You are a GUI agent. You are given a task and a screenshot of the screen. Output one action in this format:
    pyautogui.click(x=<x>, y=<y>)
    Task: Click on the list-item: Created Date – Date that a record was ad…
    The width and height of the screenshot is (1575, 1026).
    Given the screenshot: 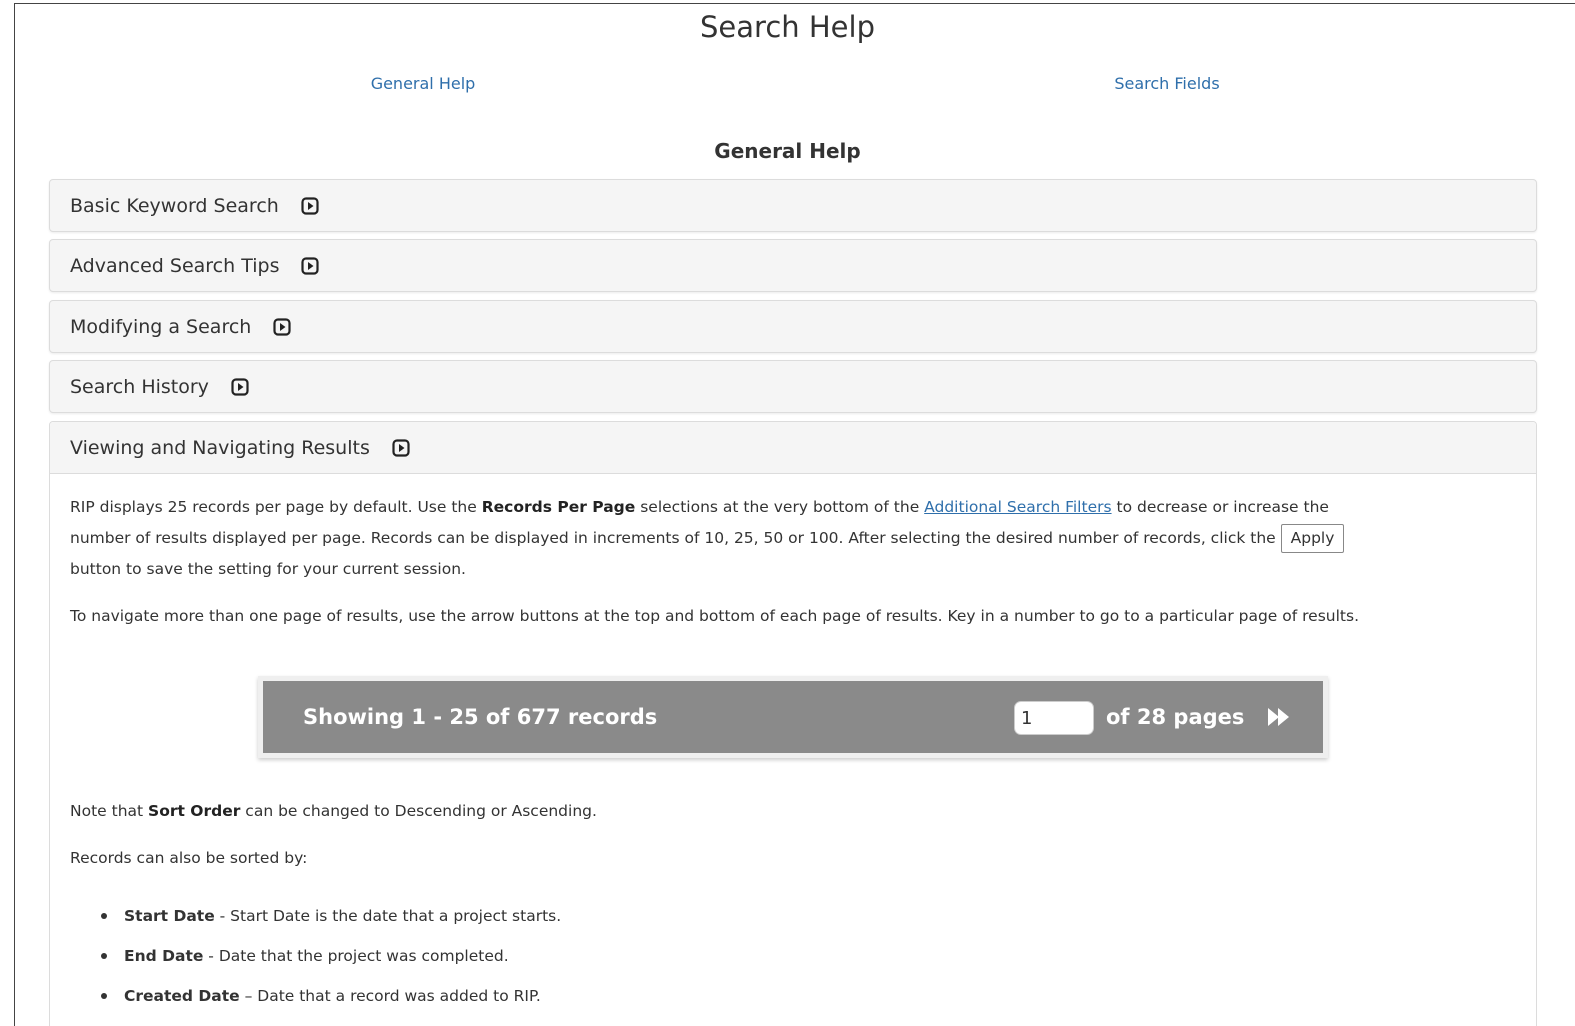 What is the action you would take?
    pyautogui.click(x=330, y=996)
    